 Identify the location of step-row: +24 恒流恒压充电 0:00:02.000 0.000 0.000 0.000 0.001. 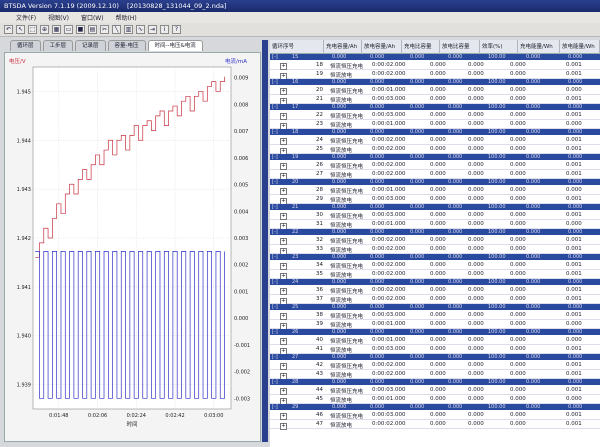
(435, 140).